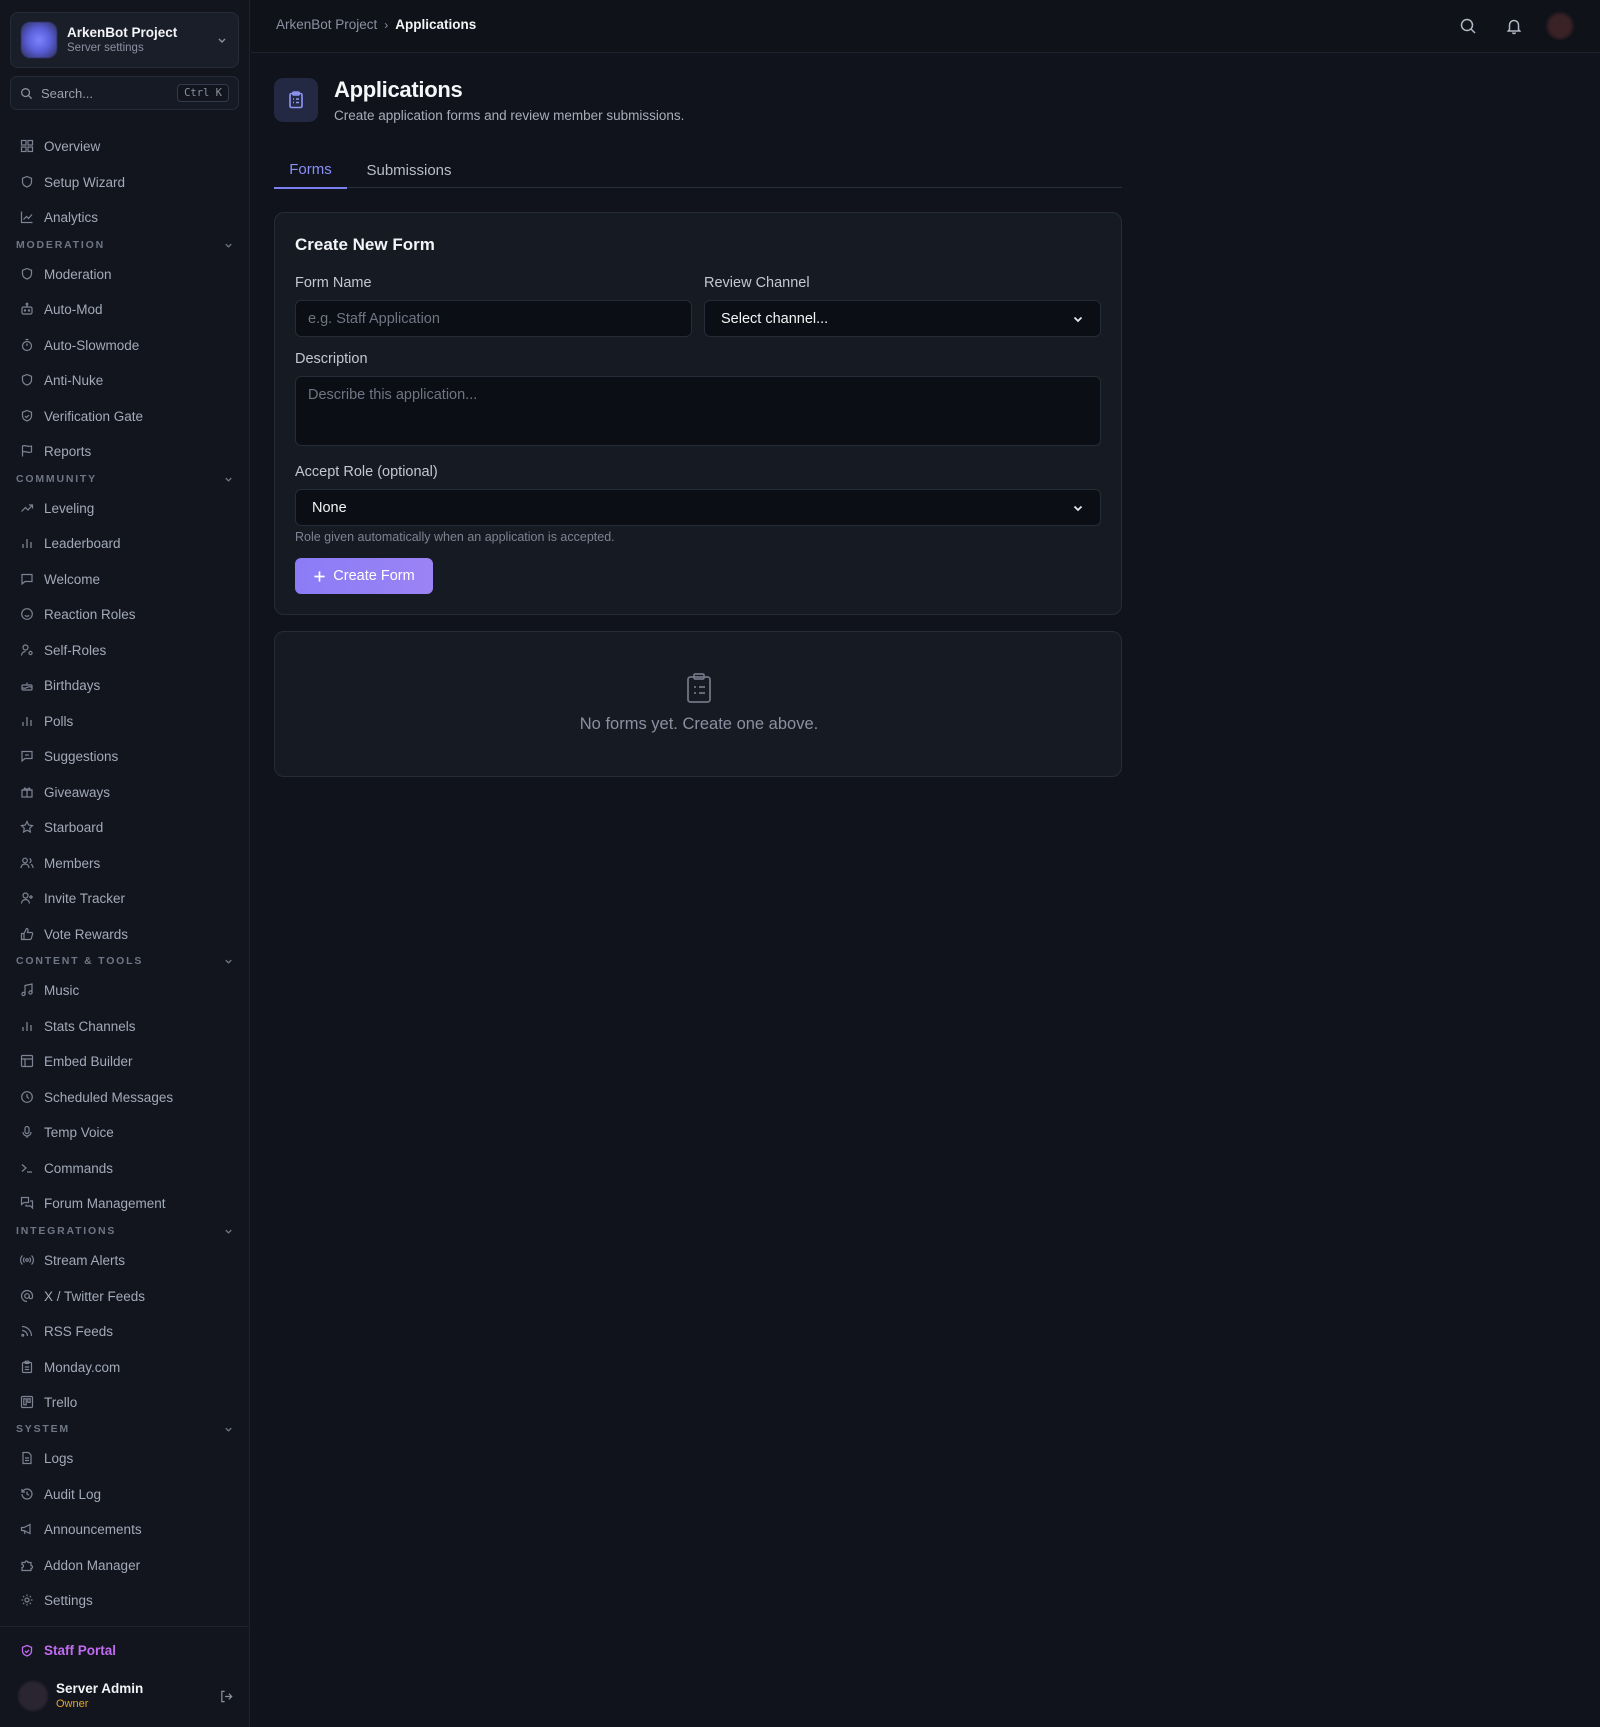  Describe the element at coordinates (398, 89) in the screenshot. I see `page-title: Applications` at that location.